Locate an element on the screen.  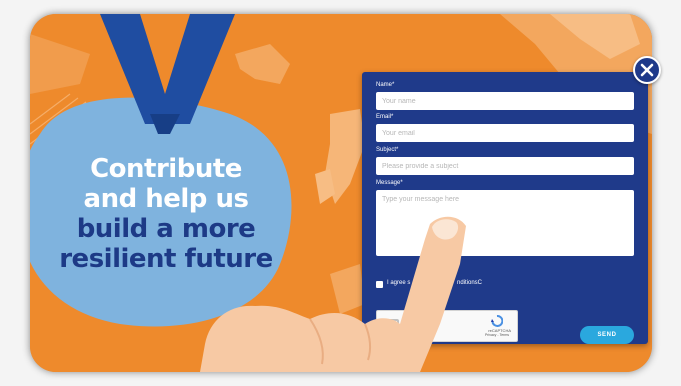
close-icon is located at coordinates (647, 70).